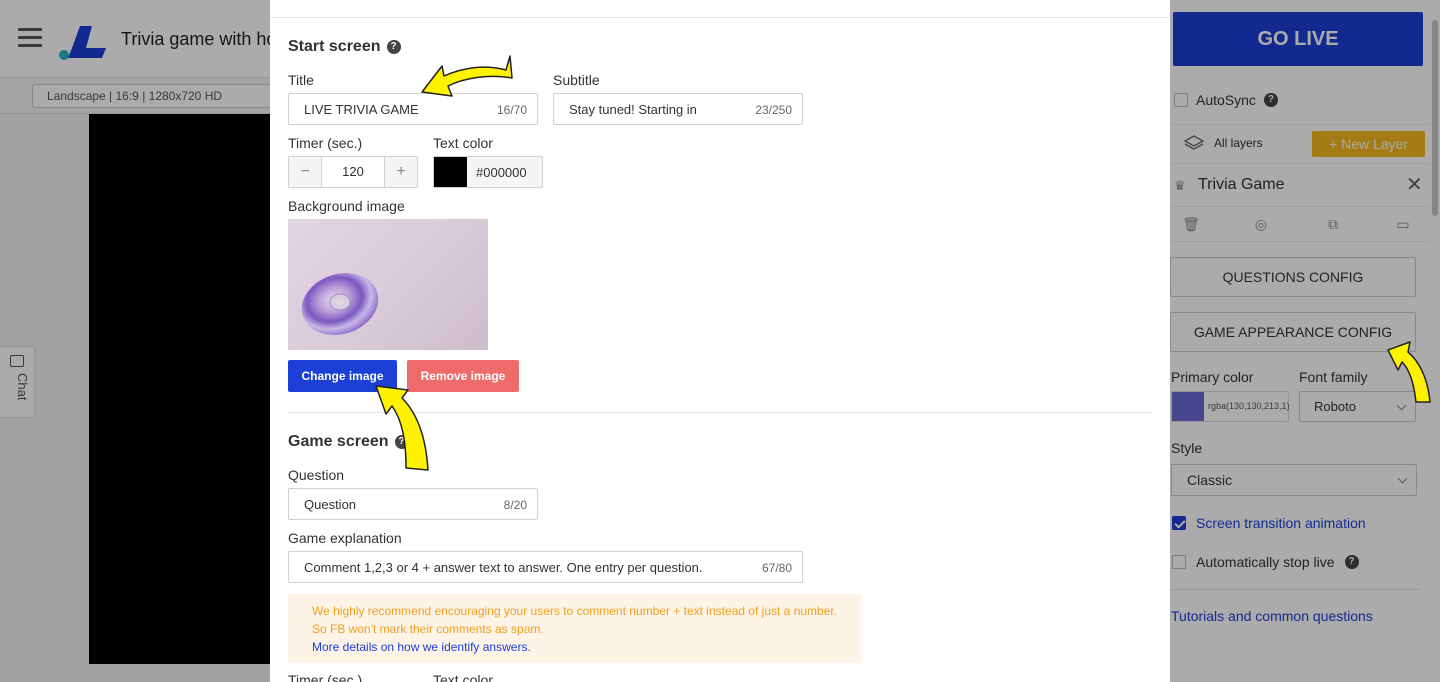 The image size is (1440, 682). Describe the element at coordinates (1293, 277) in the screenshot. I see `questions-config-button: QUESTIONS CONFIG` at that location.